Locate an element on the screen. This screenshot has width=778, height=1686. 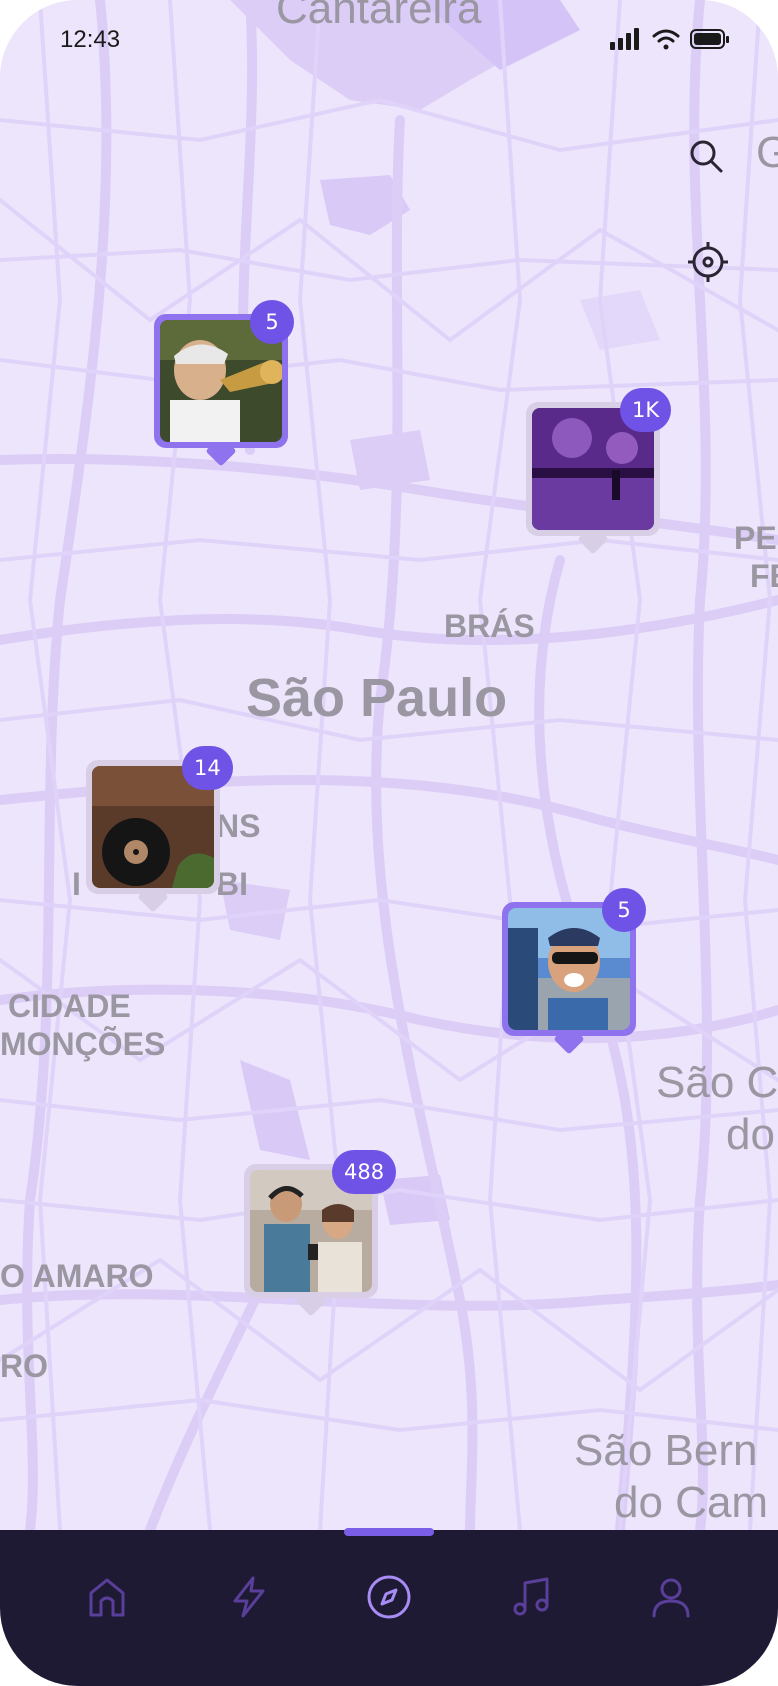
place-label-edge: G is located at coordinates (767, 152).